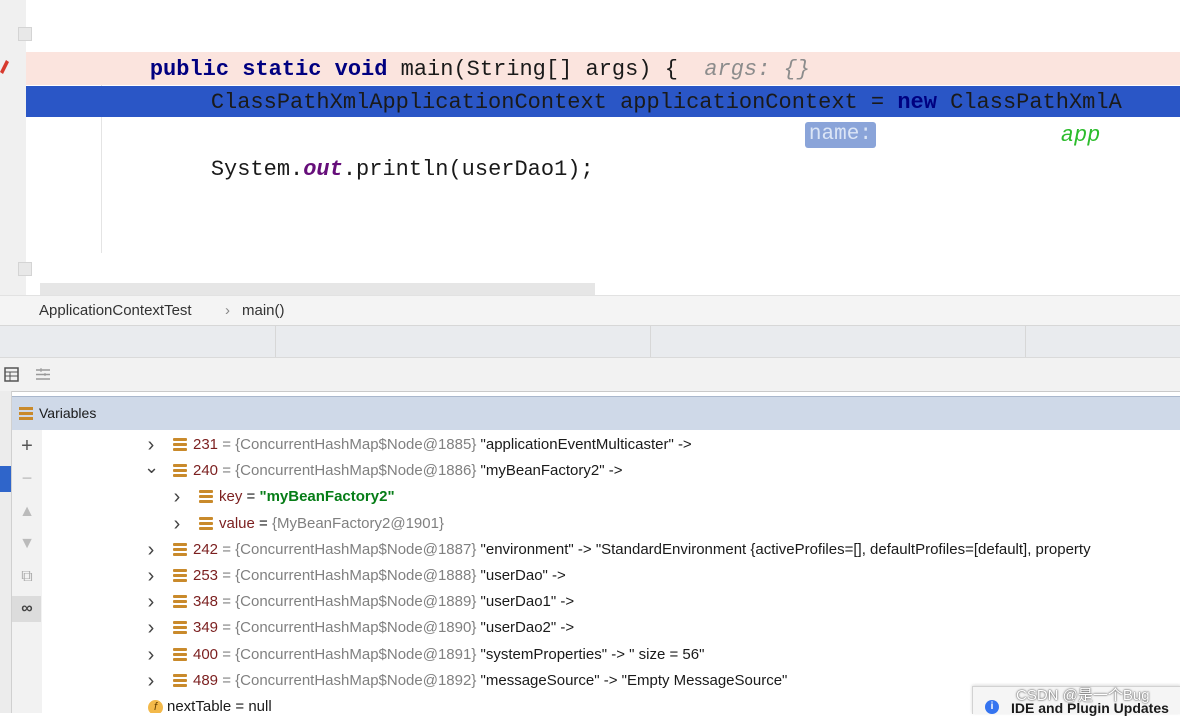 This screenshot has height=716, width=1180. What do you see at coordinates (611, 497) in the screenshot?
I see `tree-child-row: › key = "myBeanFactory2"` at bounding box center [611, 497].